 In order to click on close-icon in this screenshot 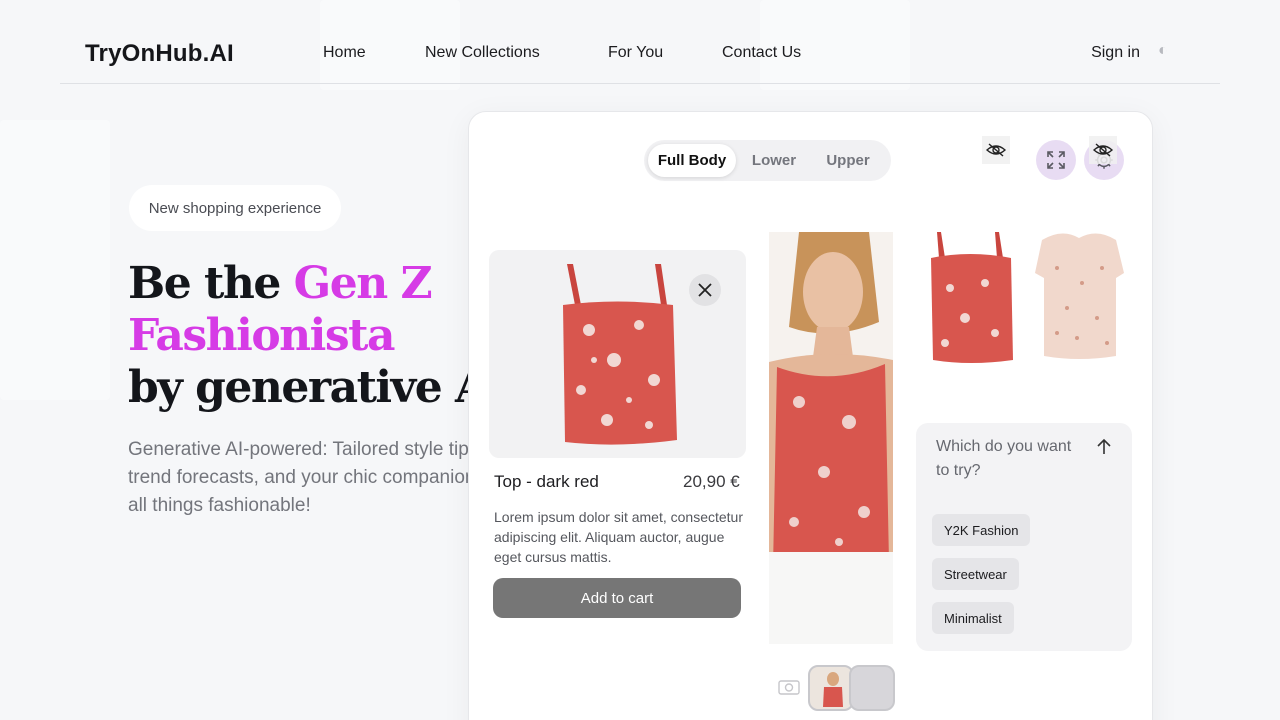, I will do `click(705, 290)`.